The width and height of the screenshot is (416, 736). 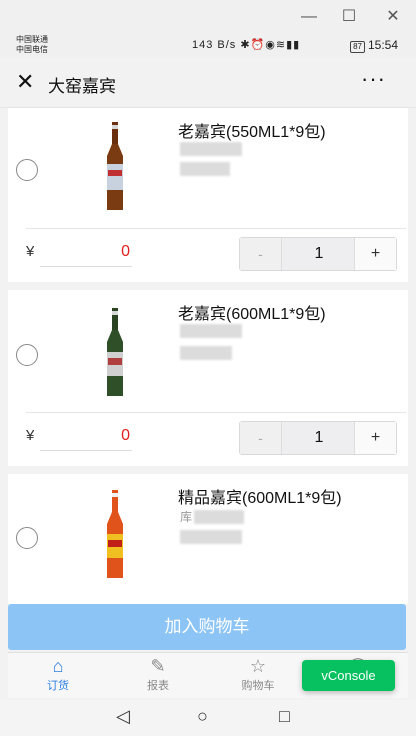 I want to click on page-title: 大窑嘉宾, so click(x=82, y=86).